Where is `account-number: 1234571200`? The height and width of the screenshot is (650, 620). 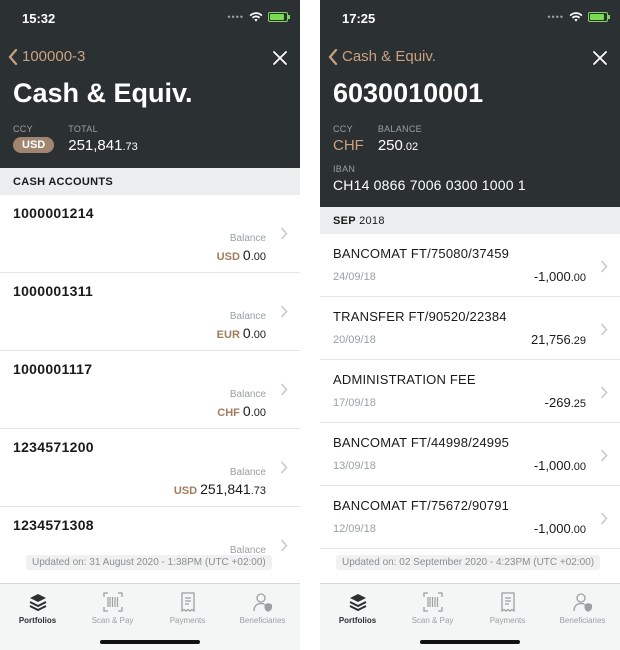
account-number: 1234571200 is located at coordinates (53, 447).